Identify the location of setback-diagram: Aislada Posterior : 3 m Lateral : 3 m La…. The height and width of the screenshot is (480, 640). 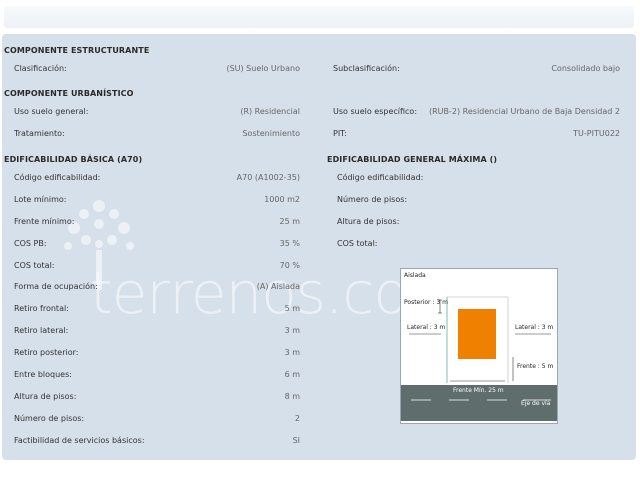
(479, 346).